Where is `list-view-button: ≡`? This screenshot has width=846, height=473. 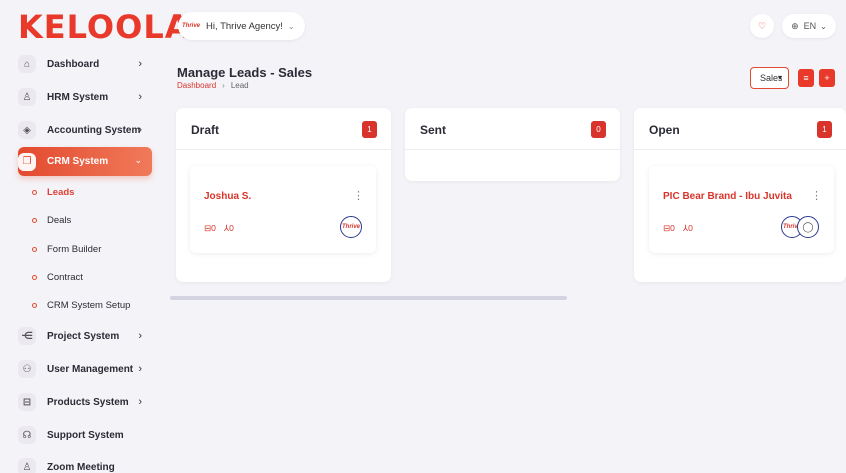 list-view-button: ≡ is located at coordinates (806, 78).